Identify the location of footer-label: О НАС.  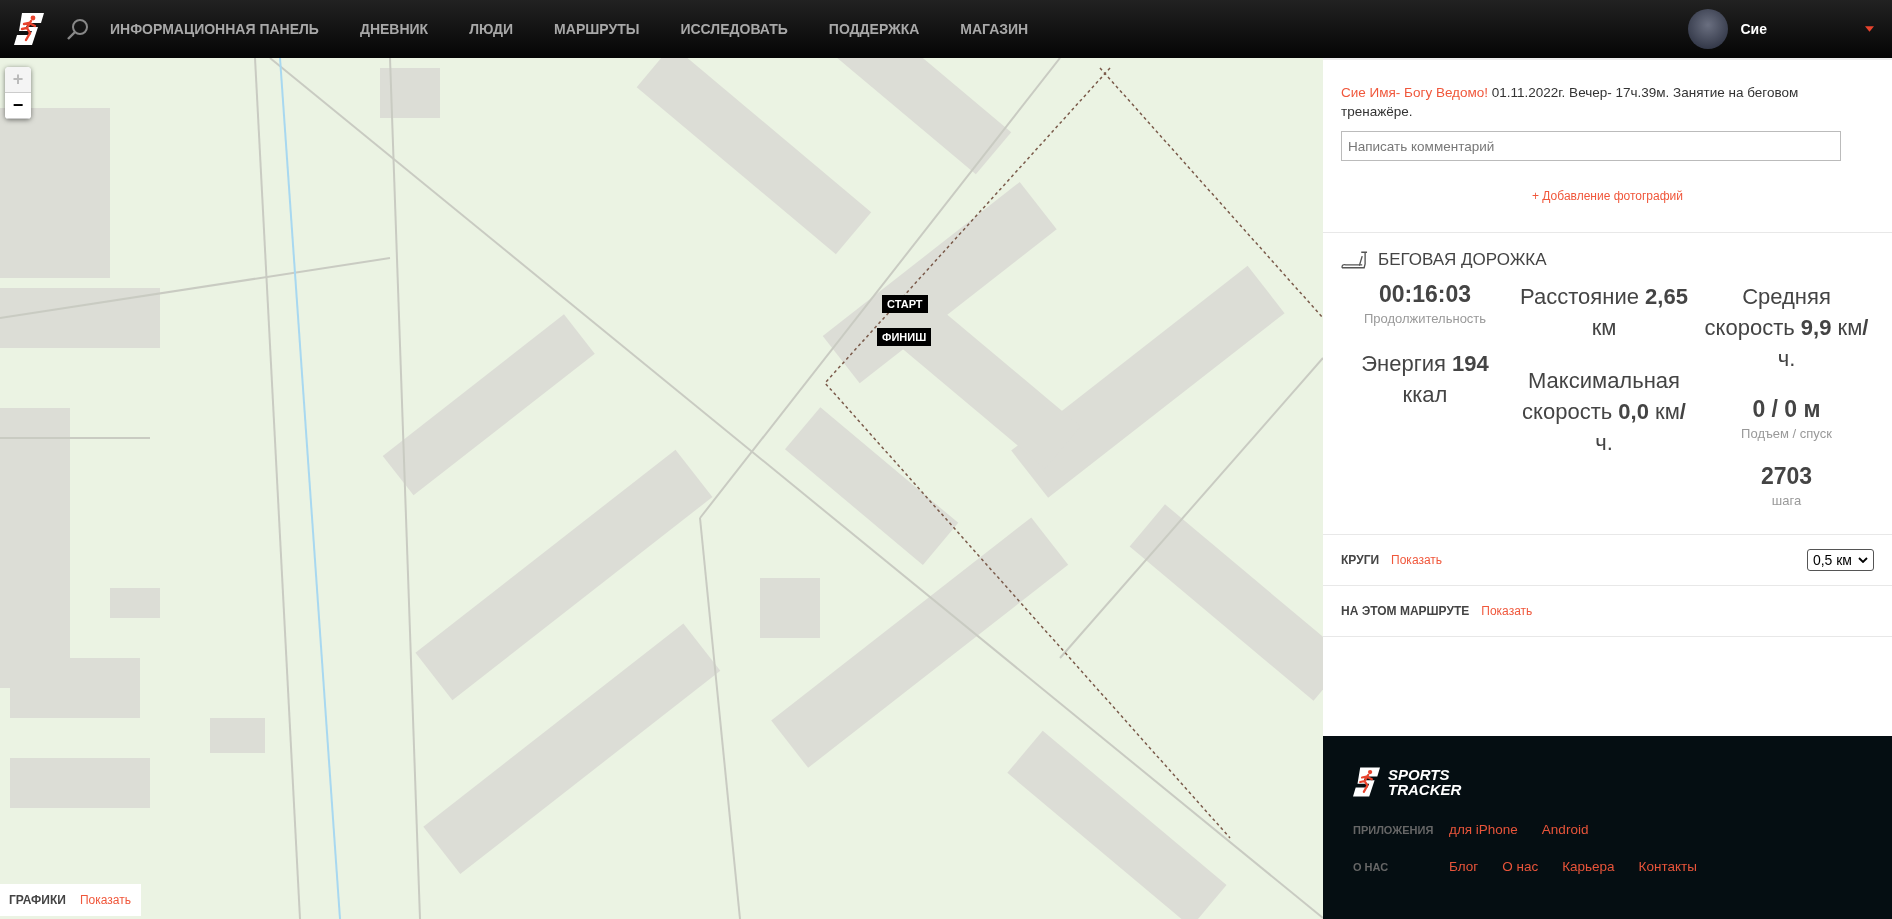
(1371, 866).